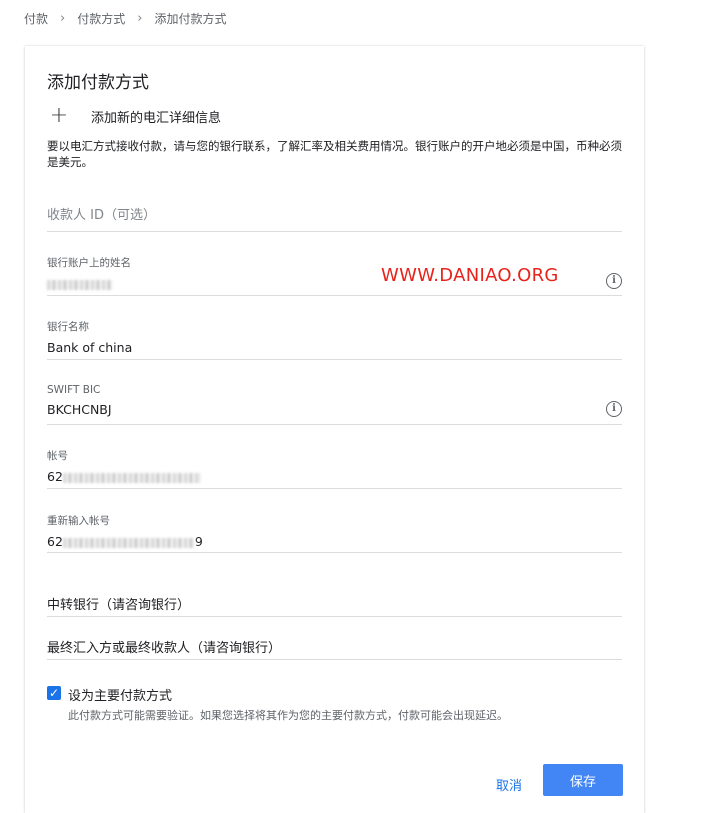 This screenshot has width=702, height=813. Describe the element at coordinates (164, 648) in the screenshot. I see `final-beneficiary-label: 最终汇入方或最终收款人（请咨询银行）` at that location.